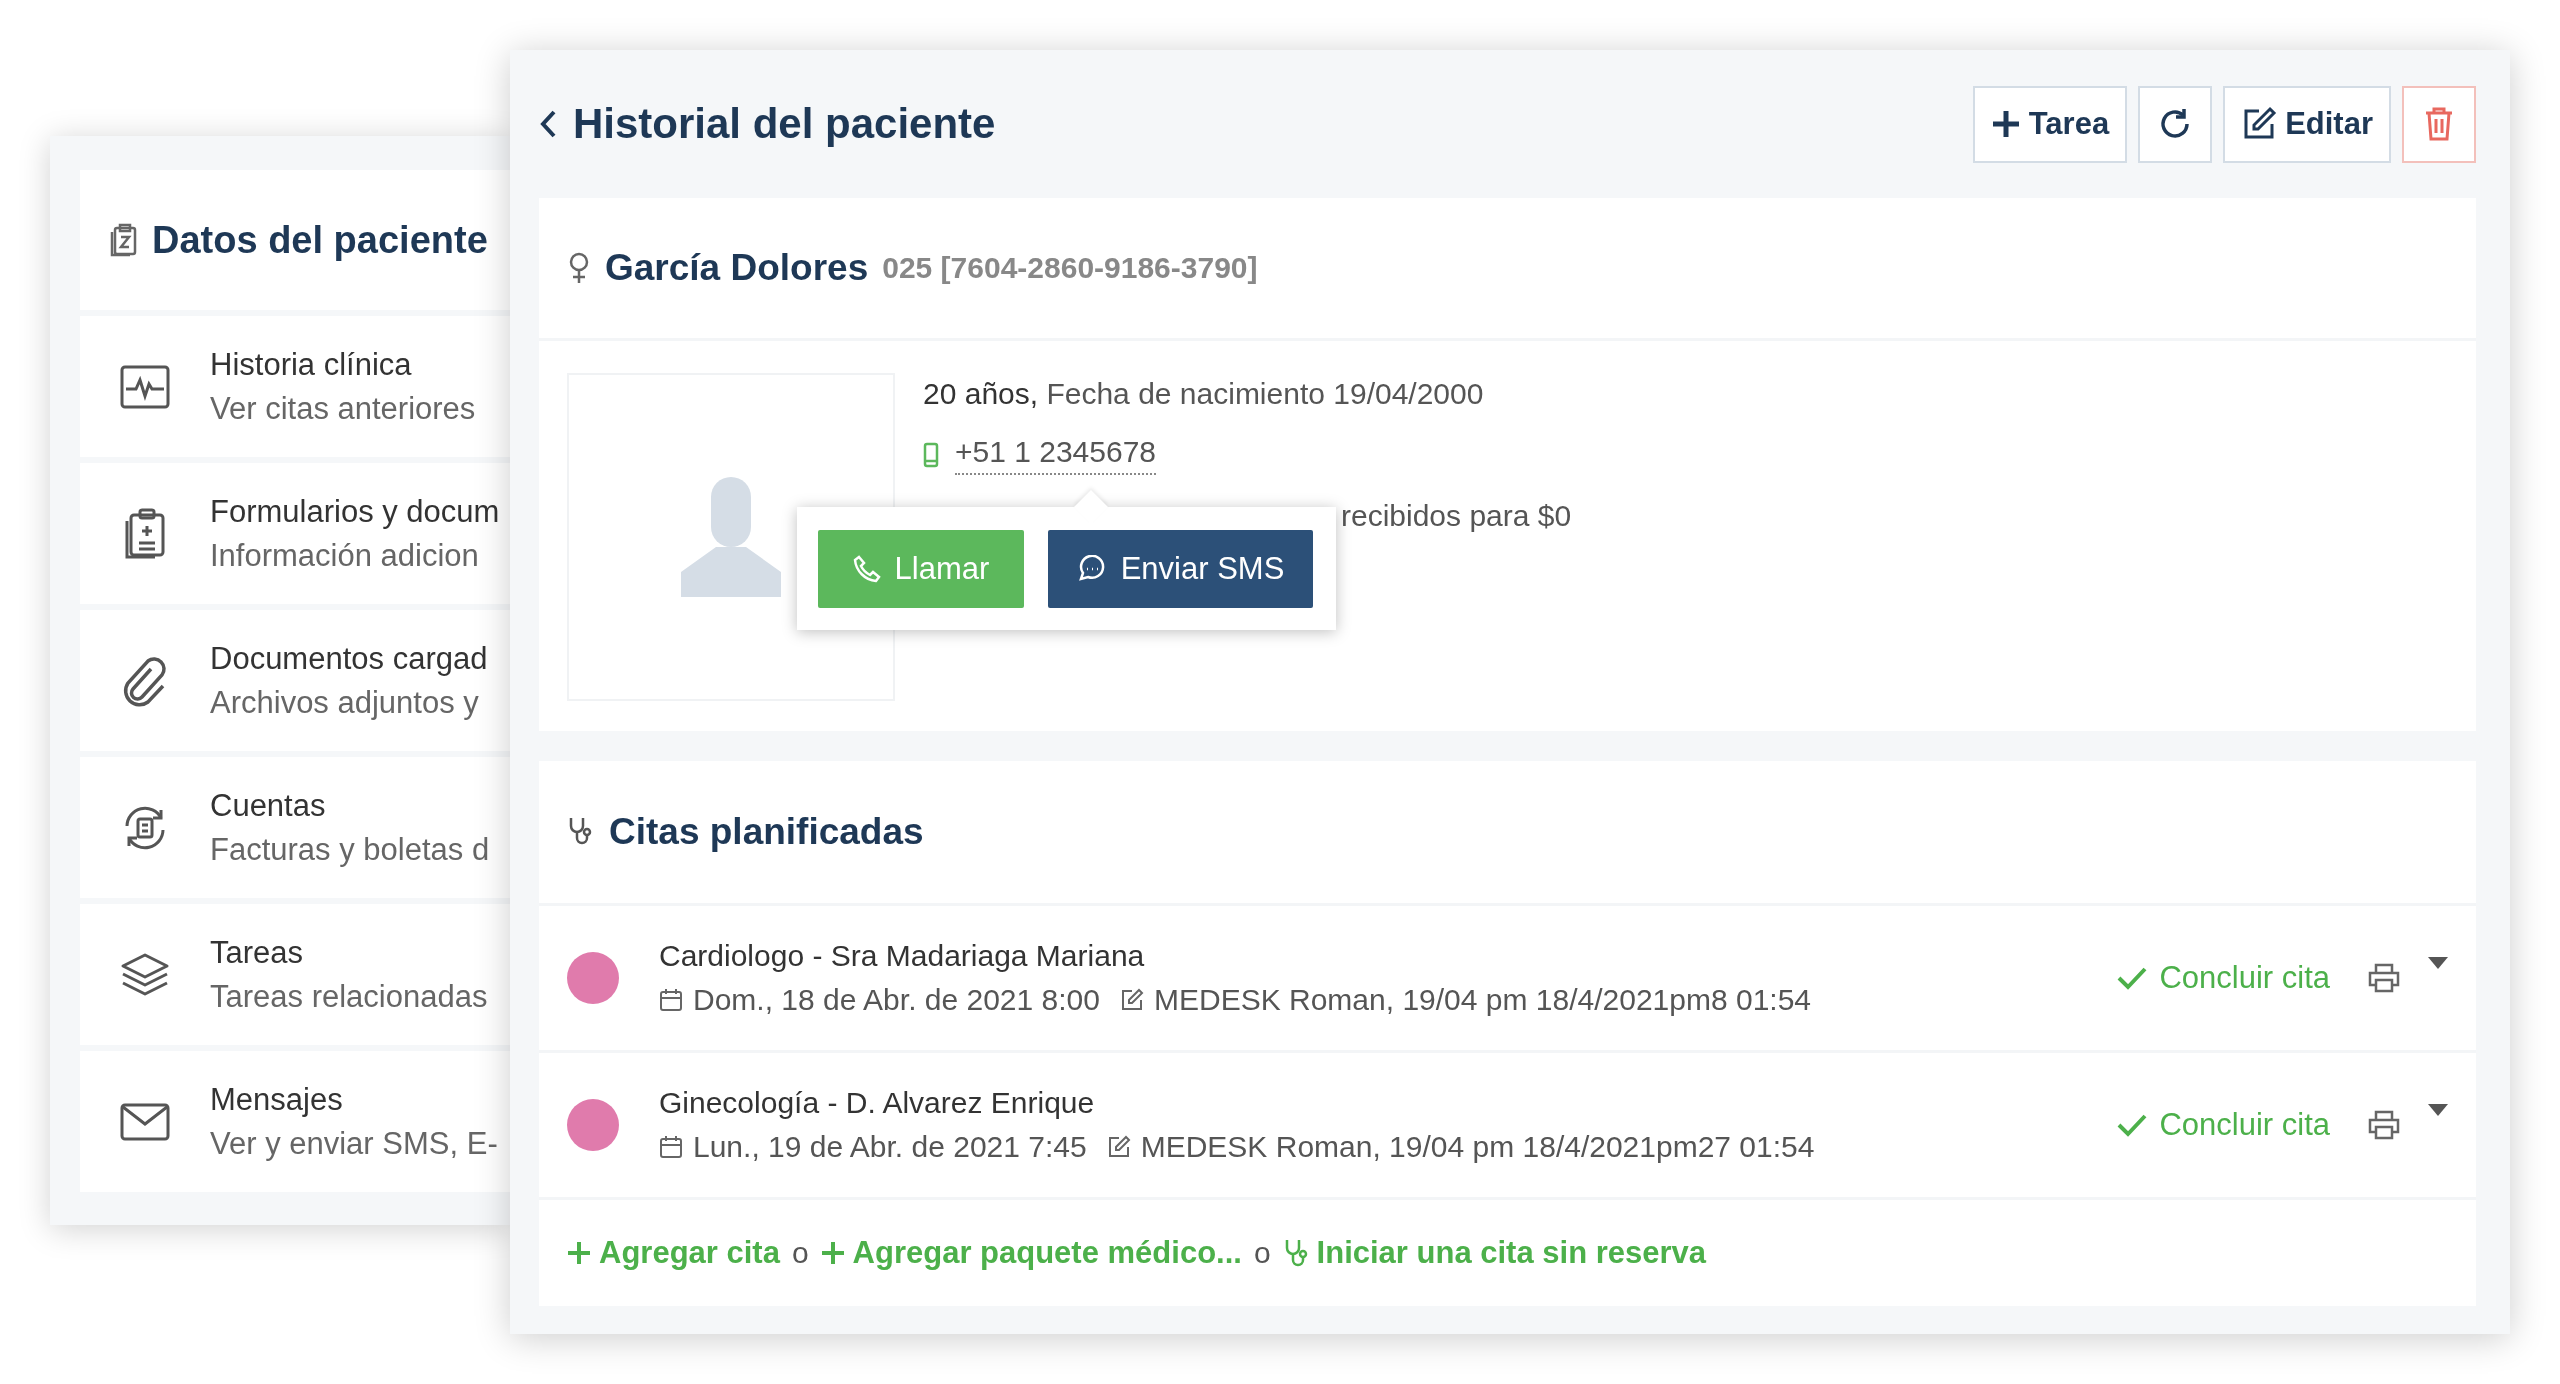 Image resolution: width=2560 pixels, height=1384 pixels. I want to click on appointment-author: MEDESK Roman, 19/04 pm 18/4/2021pm27 01:54, so click(1477, 1147).